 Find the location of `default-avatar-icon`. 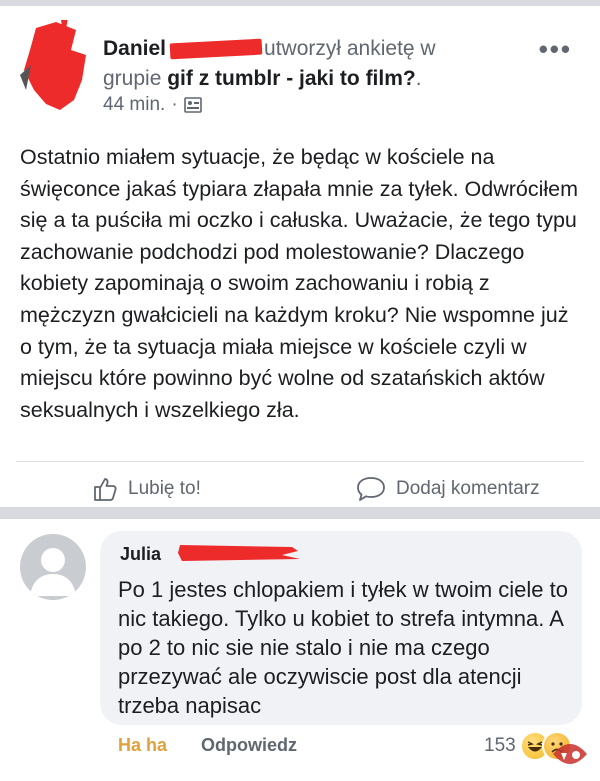

default-avatar-icon is located at coordinates (53, 572).